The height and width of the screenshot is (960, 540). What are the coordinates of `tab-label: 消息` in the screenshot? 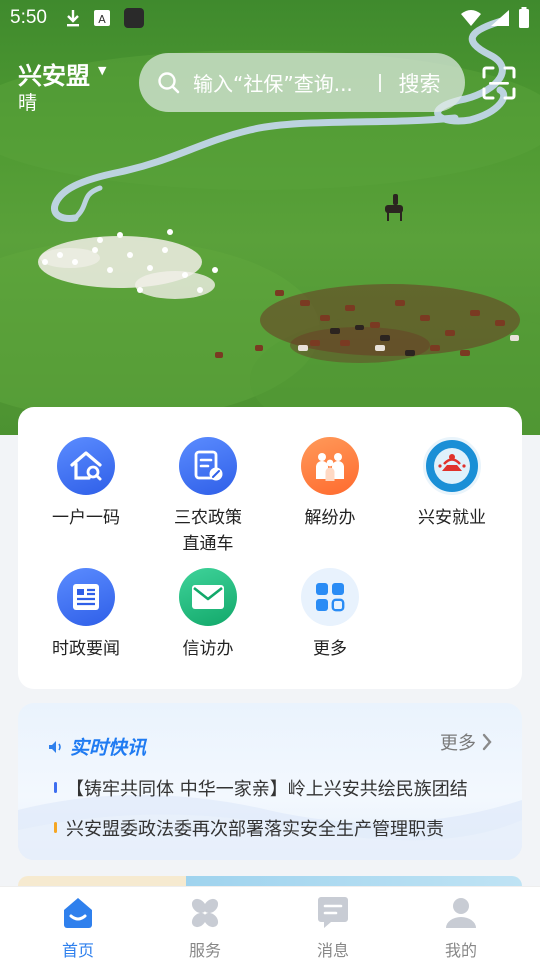 It's located at (332, 950).